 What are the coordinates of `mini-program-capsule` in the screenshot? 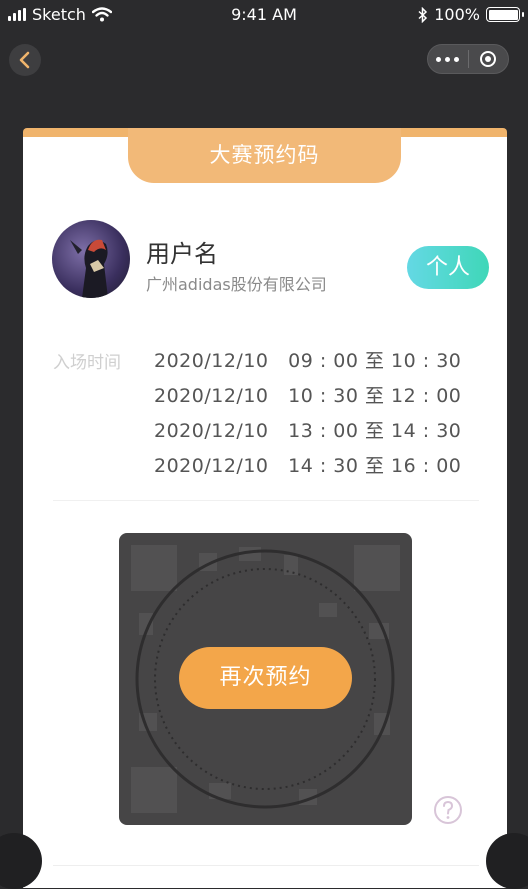 It's located at (468, 59).